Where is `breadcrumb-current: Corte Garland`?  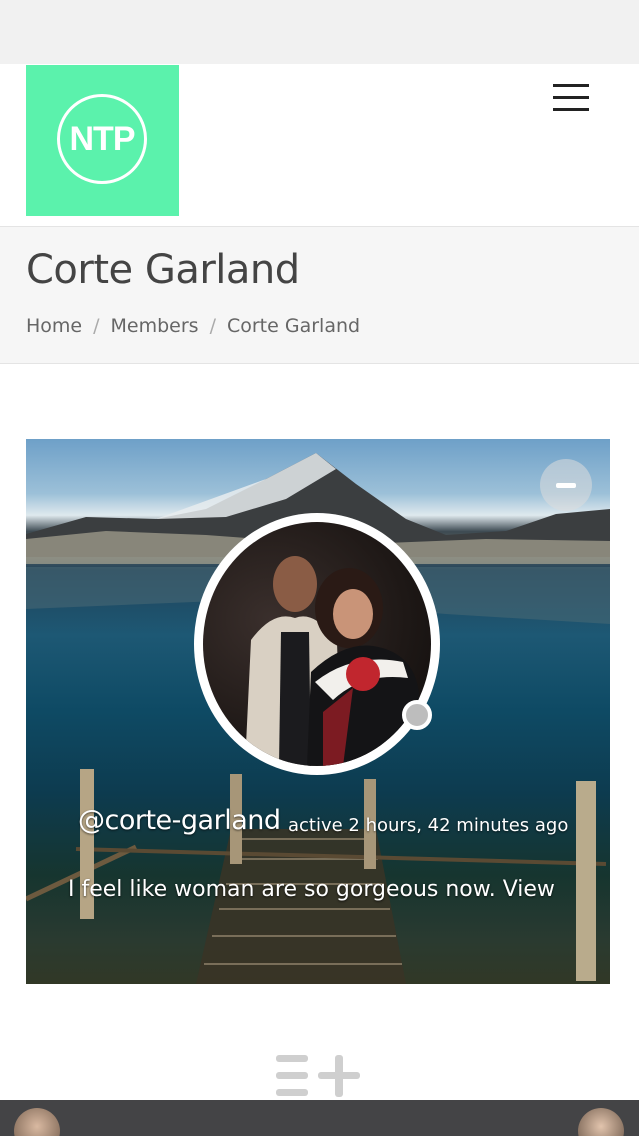
breadcrumb-current: Corte Garland is located at coordinates (293, 326).